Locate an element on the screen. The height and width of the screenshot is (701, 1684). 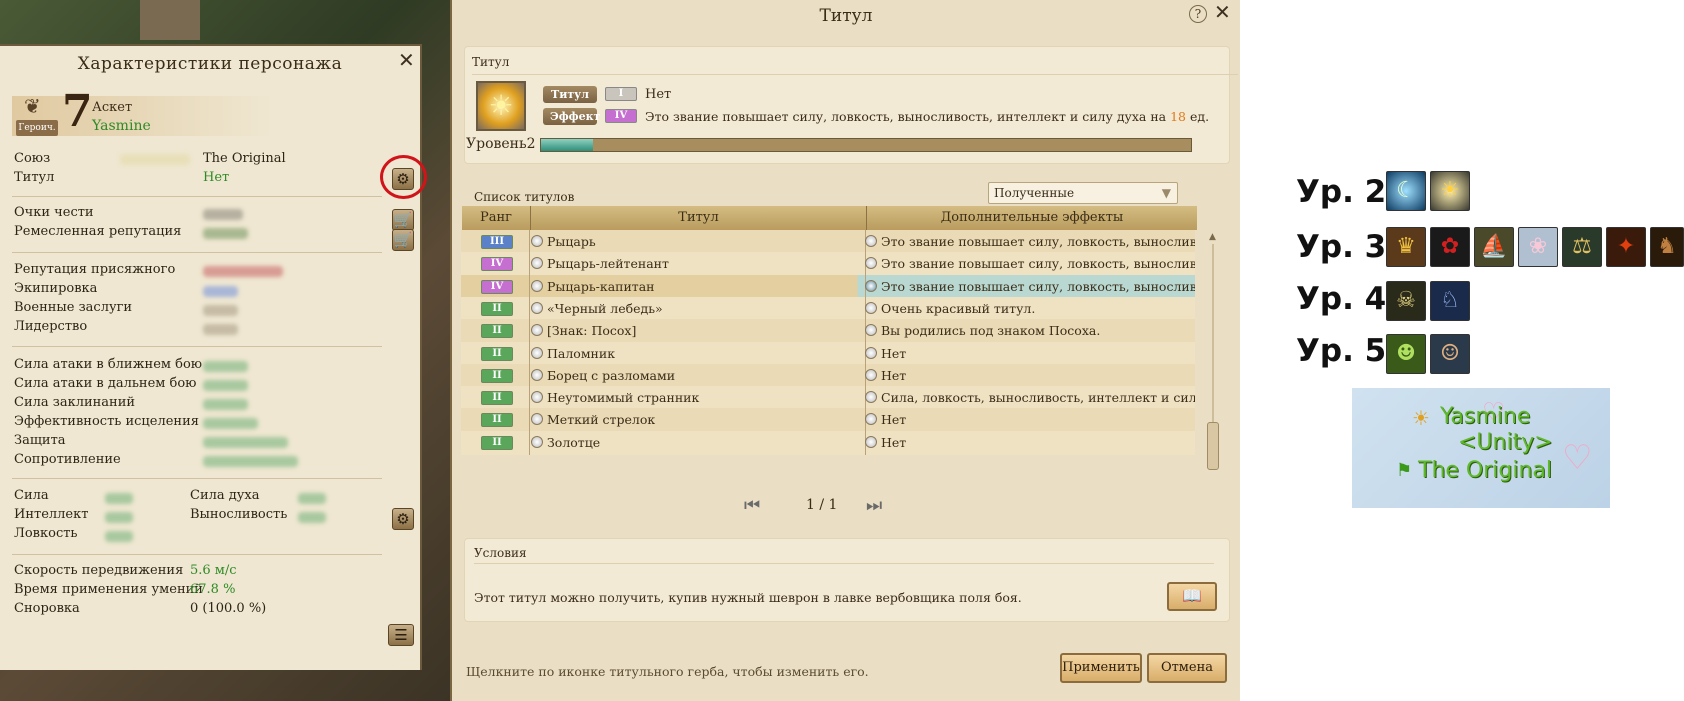
column-effects: Дополнительные эффекты is located at coordinates (1032, 217).